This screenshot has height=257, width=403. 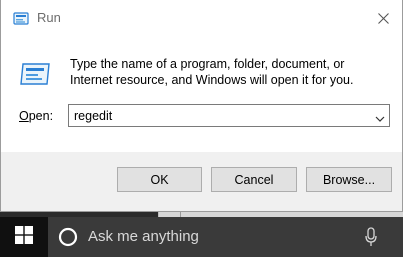 I want to click on cortana-circle-icon, so click(x=68, y=237).